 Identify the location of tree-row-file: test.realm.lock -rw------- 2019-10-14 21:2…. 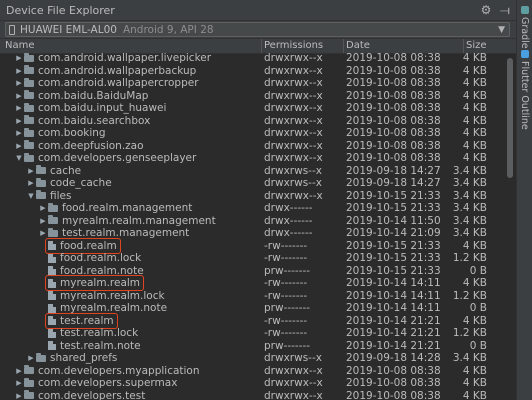
(258, 333).